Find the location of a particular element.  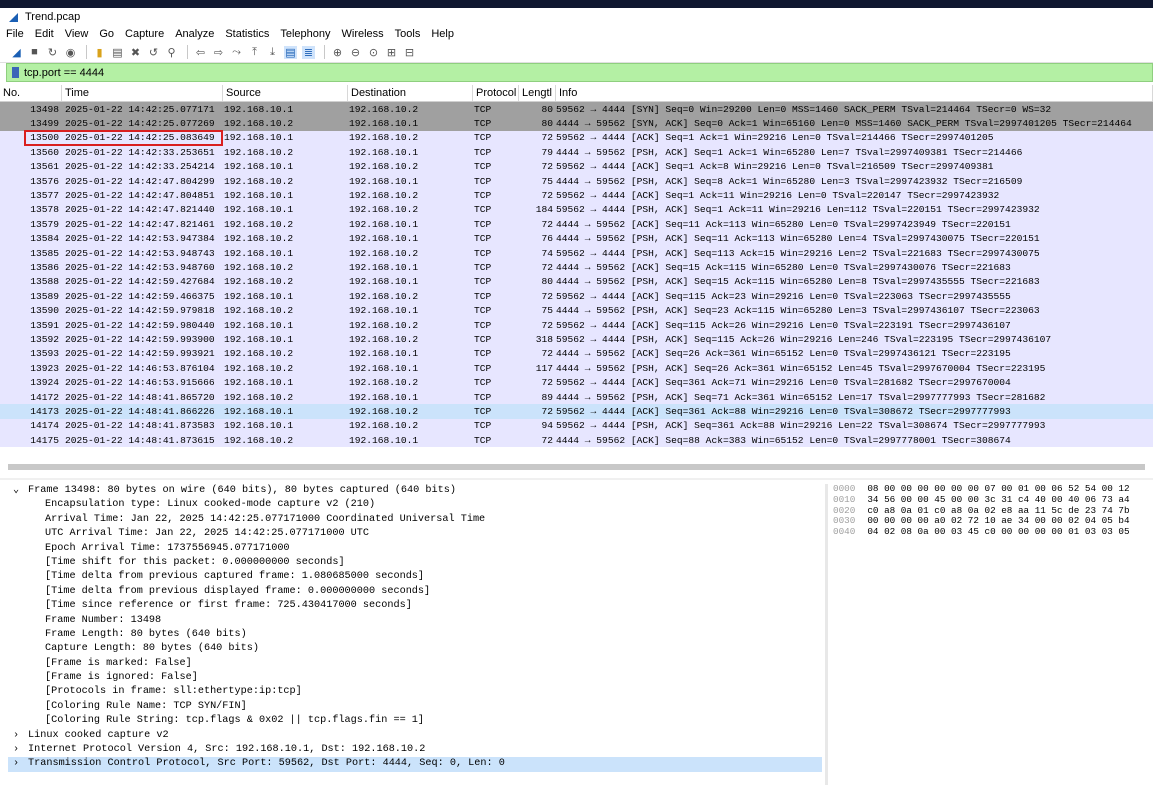

menu-capture: Capture is located at coordinates (144, 34).